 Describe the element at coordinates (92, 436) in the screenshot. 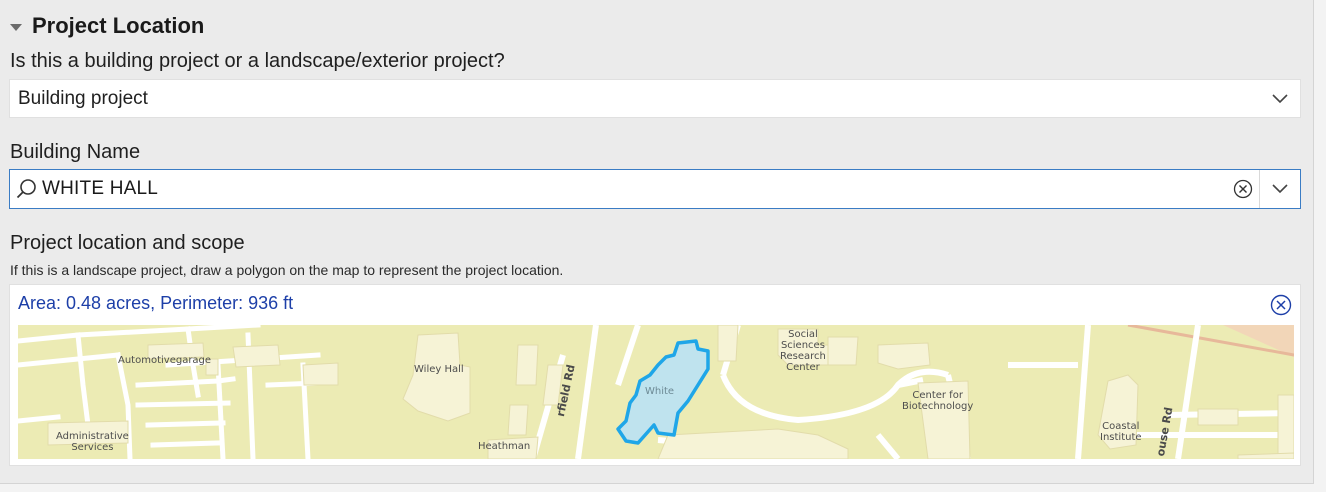

I see `map-label-administrative-line1: Administrative` at that location.